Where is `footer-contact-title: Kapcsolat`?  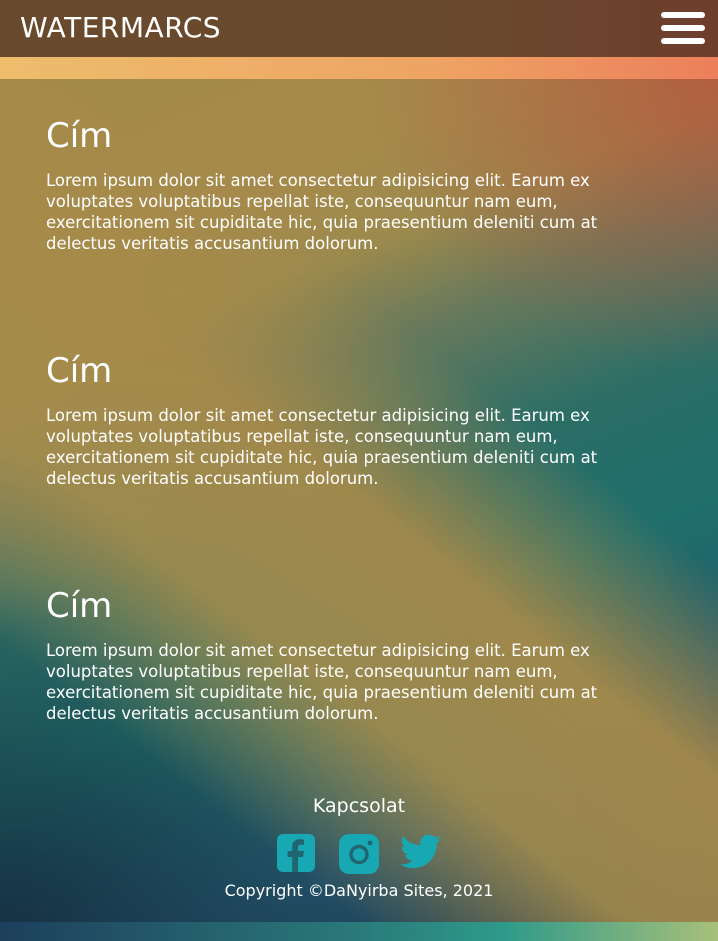 footer-contact-title: Kapcsolat is located at coordinates (359, 806).